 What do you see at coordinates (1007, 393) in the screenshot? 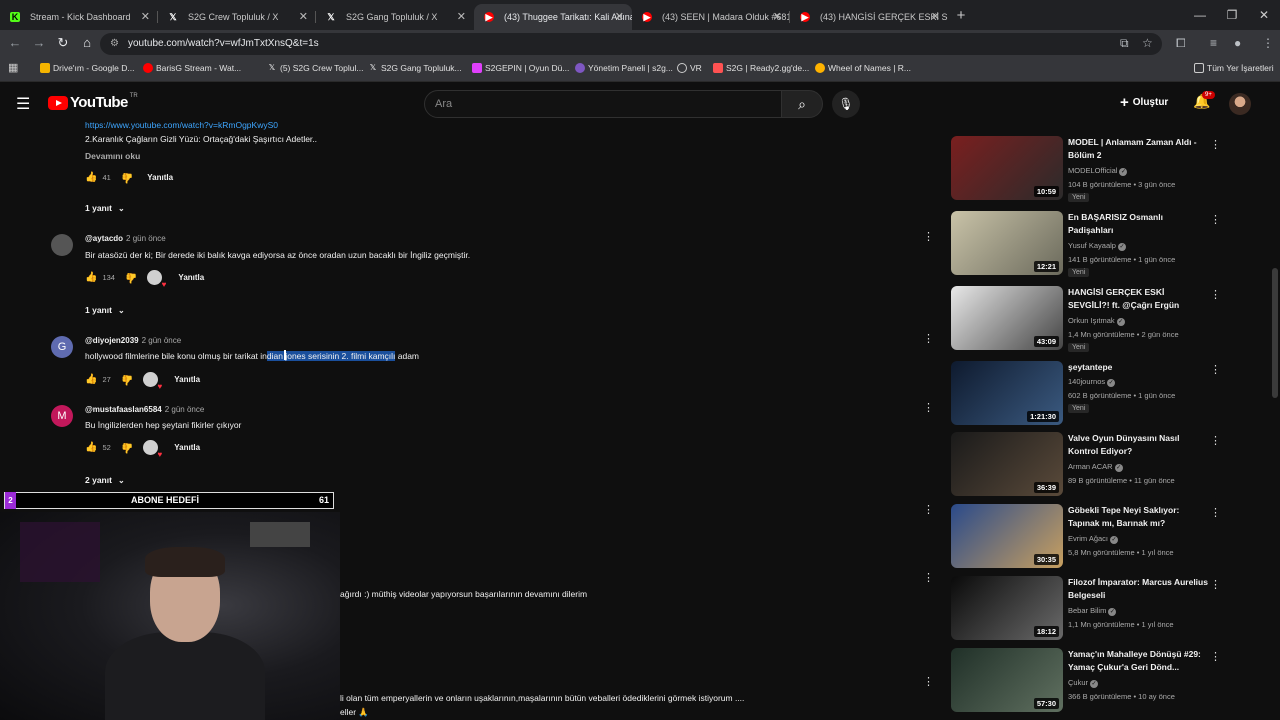
I see `video-thumbnail: 1:21:30` at bounding box center [1007, 393].